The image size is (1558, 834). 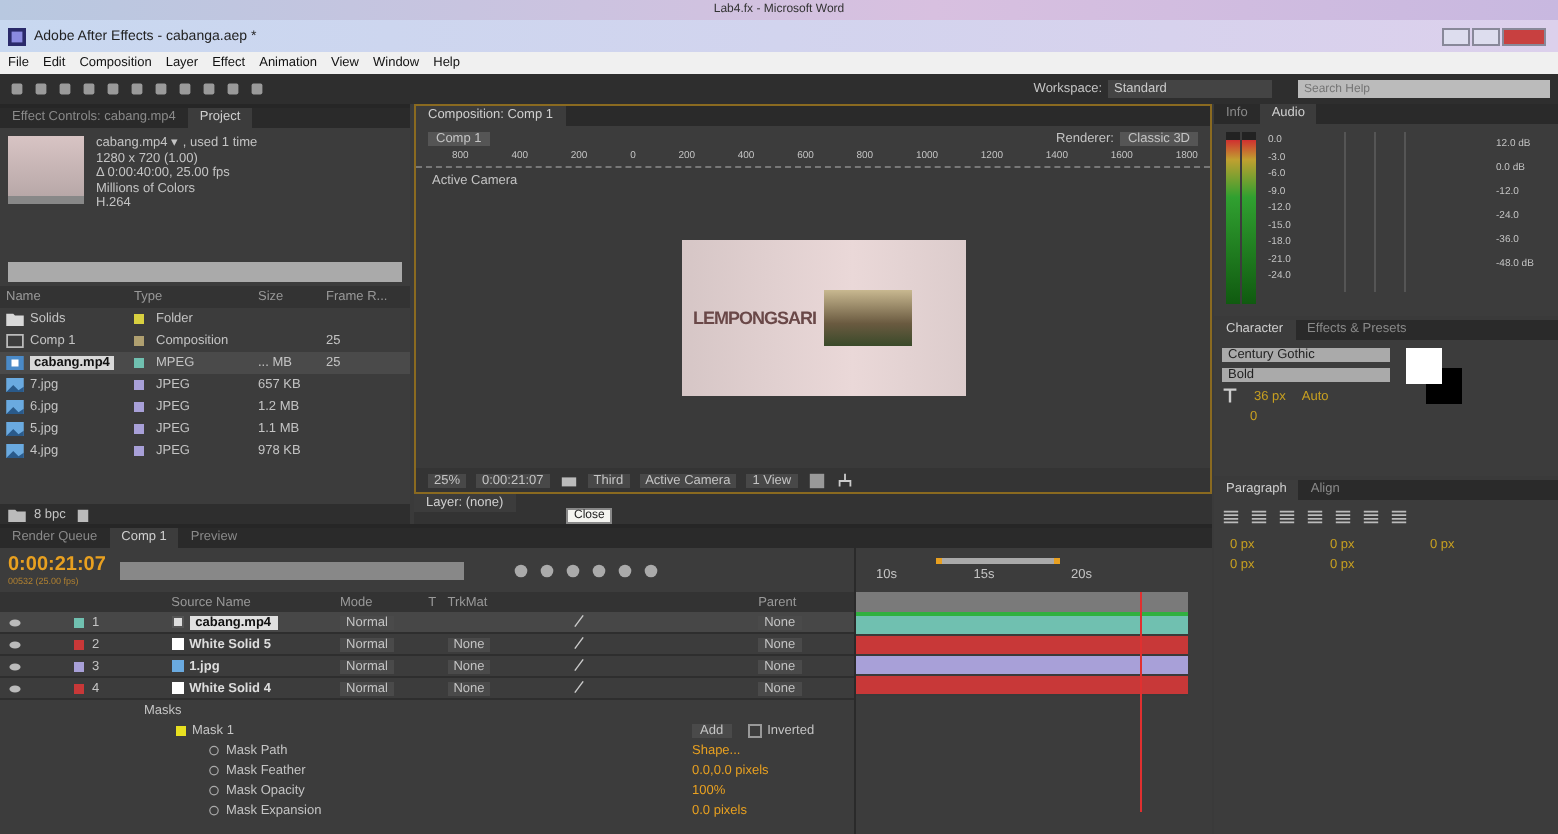 What do you see at coordinates (17, 36) in the screenshot?
I see `app-logo-icon` at bounding box center [17, 36].